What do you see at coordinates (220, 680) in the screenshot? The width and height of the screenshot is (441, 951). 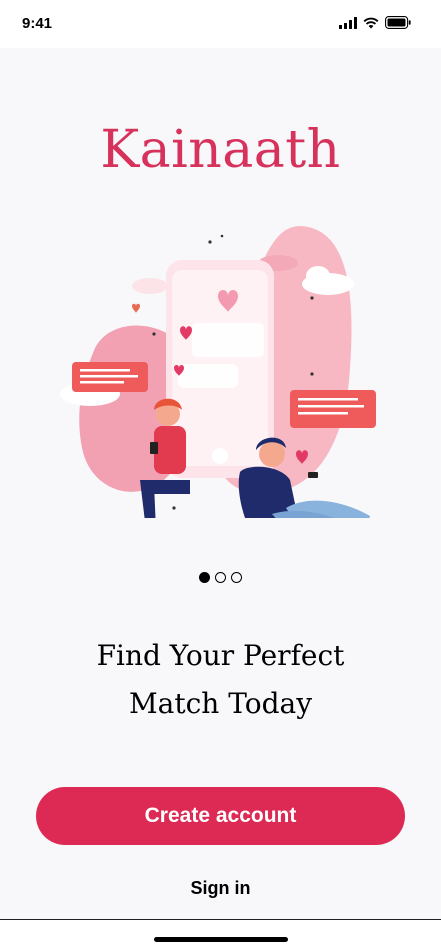 I see `onboarding-headline: Find Your Perfect Match Today` at bounding box center [220, 680].